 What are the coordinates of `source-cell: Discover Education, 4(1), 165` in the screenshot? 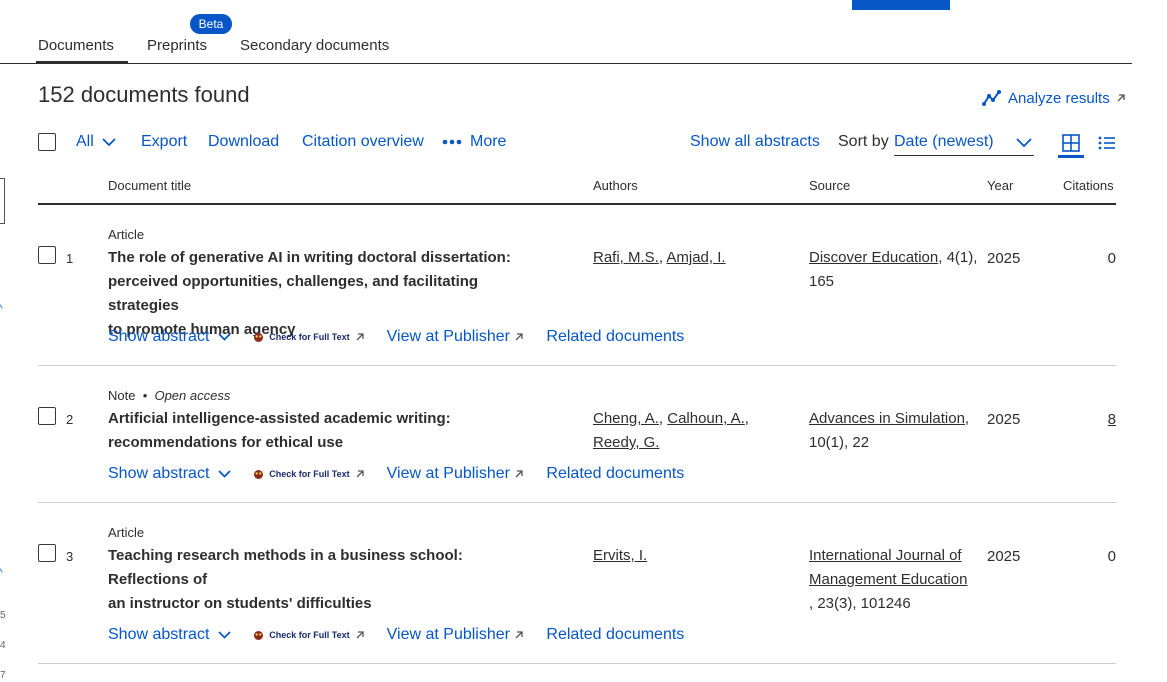 It's located at (894, 270).